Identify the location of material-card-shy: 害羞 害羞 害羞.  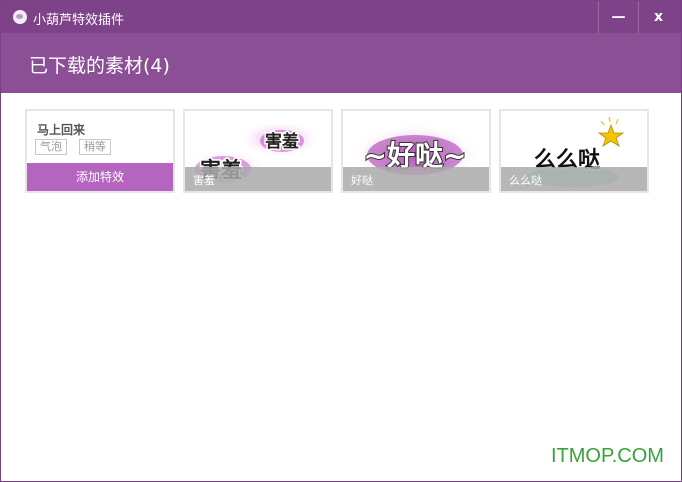
(258, 151).